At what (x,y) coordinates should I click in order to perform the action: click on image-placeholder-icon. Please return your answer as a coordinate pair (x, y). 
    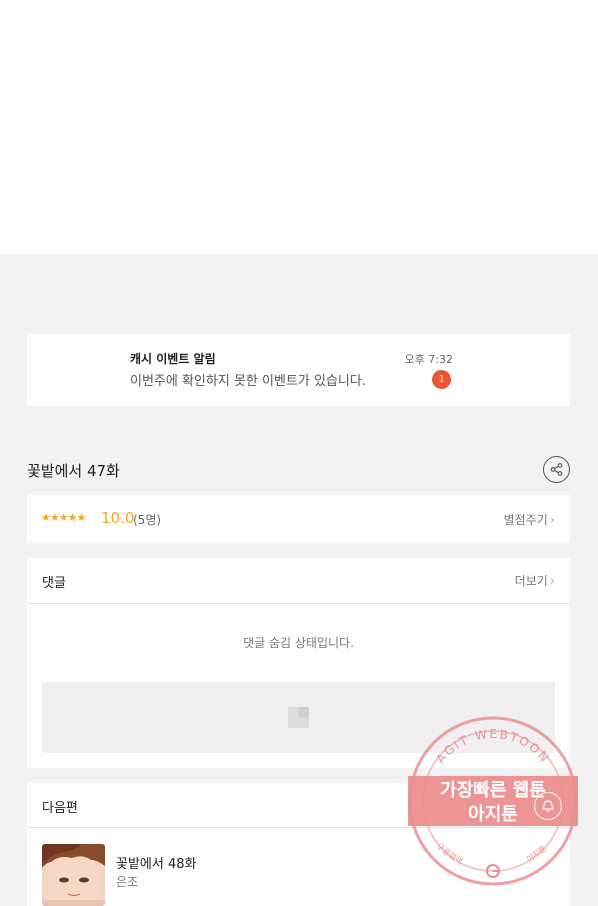
    Looking at the image, I should click on (298, 717).